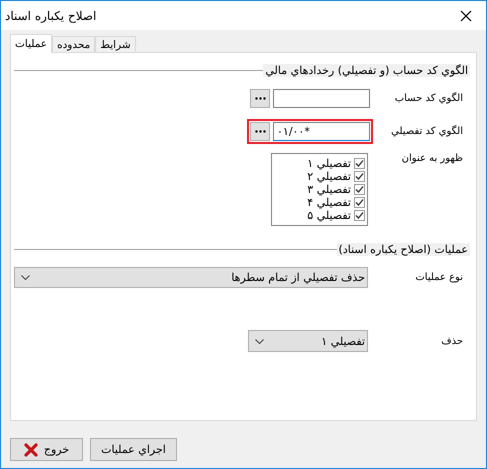 This screenshot has height=469, width=487. What do you see at coordinates (115, 44) in the screenshot?
I see `tab: شرايط` at bounding box center [115, 44].